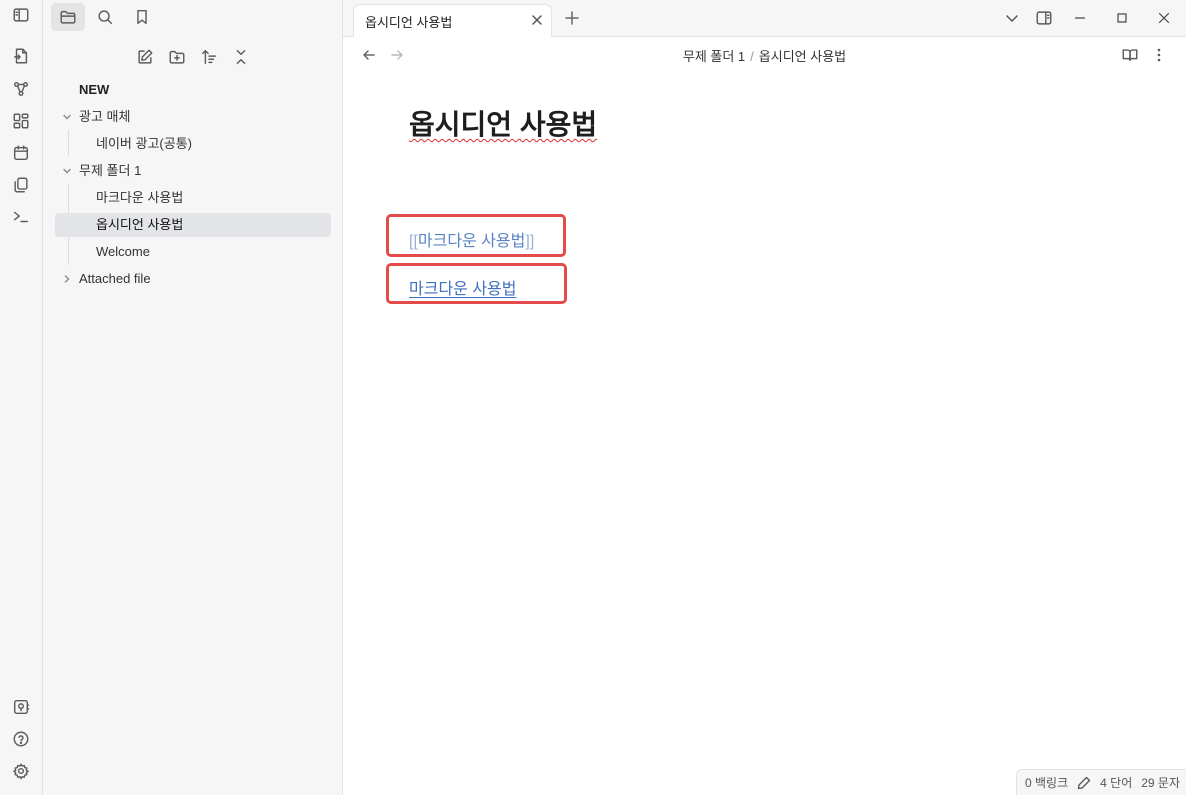 Image resolution: width=1186 pixels, height=795 pixels. What do you see at coordinates (21, 217) in the screenshot?
I see `command-palette-icon` at bounding box center [21, 217].